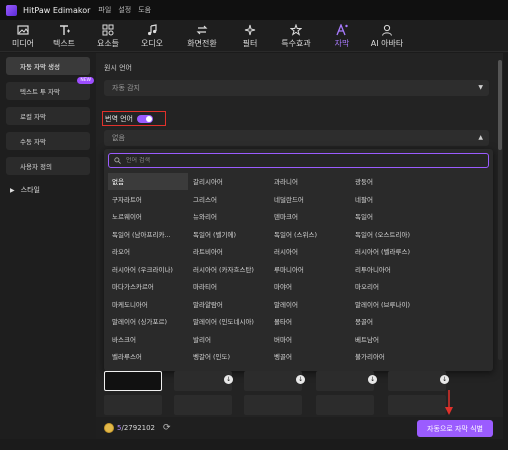 The height and width of the screenshot is (450, 508). I want to click on scrollbar-thumb, so click(500, 105).